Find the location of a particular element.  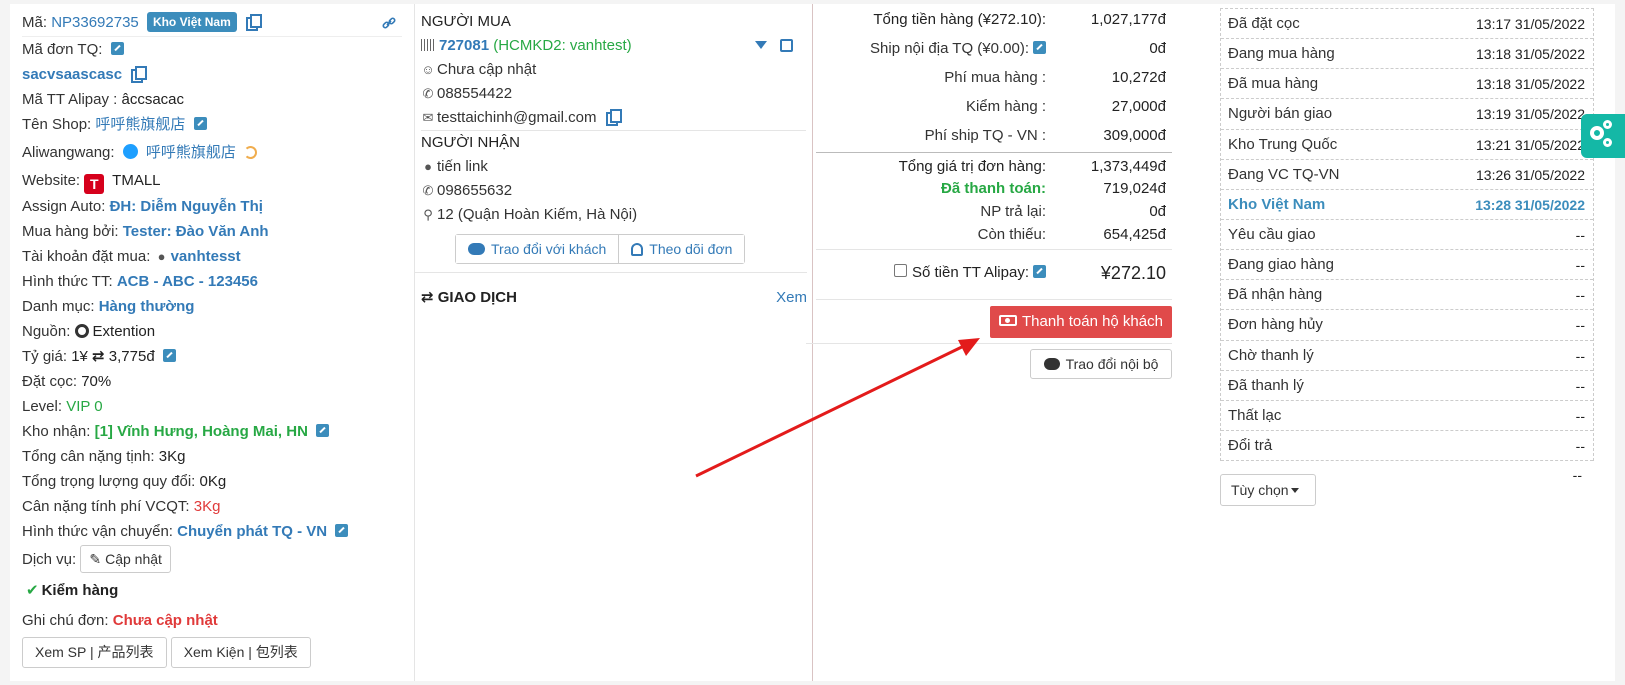

charged-weight-label: Cân nặng tính phí VCQT: is located at coordinates (106, 506).